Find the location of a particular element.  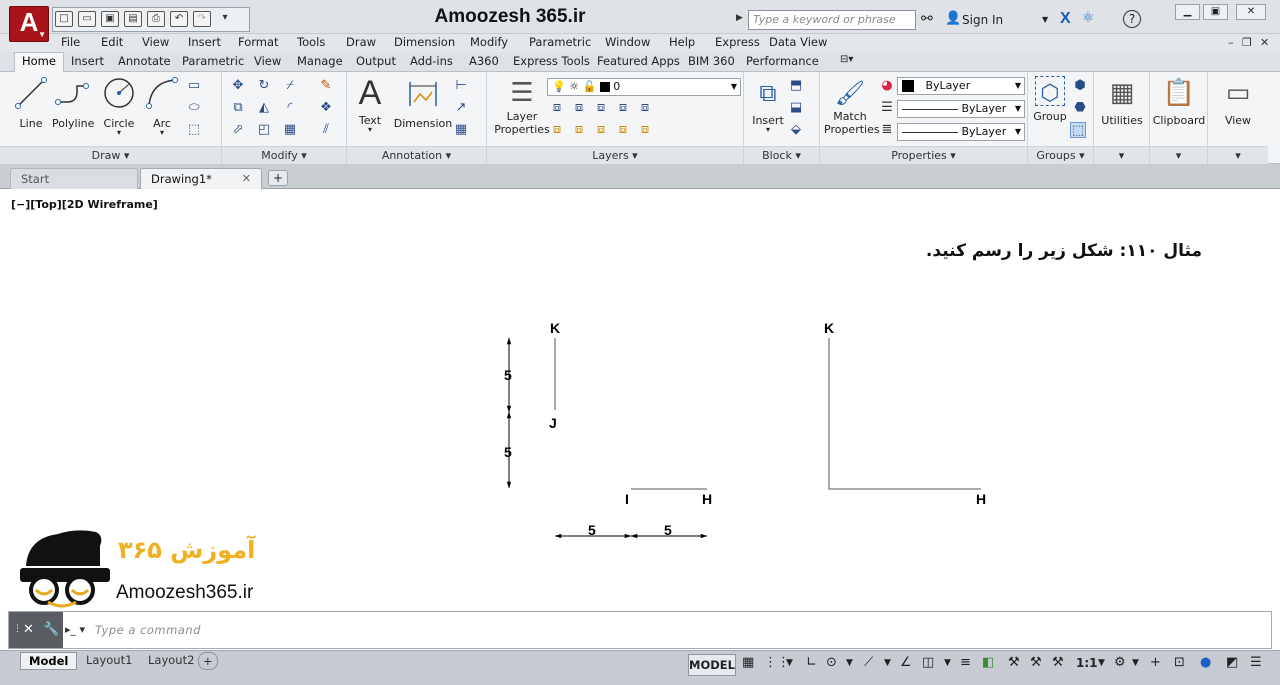

wrench-icon: 🔧 is located at coordinates (51, 629).